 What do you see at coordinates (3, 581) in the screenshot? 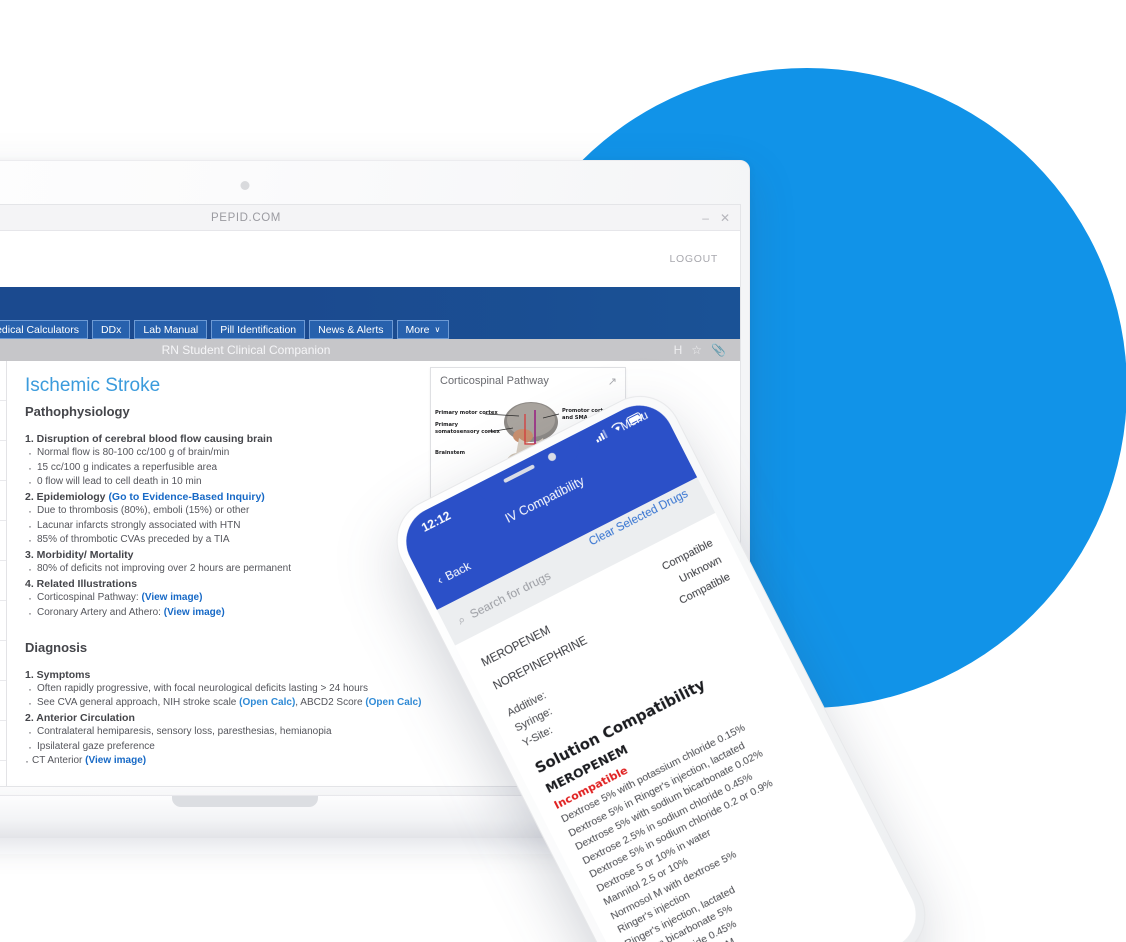
I see `sidebar-item-nursing-dx: - Nursing Dx »` at bounding box center [3, 581].